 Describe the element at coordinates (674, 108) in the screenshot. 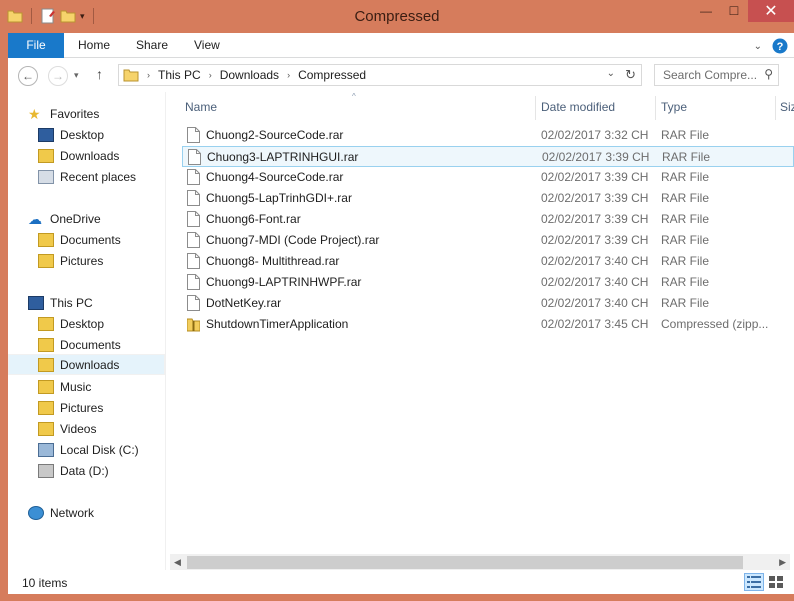

I see `column-header-type: Type` at that location.